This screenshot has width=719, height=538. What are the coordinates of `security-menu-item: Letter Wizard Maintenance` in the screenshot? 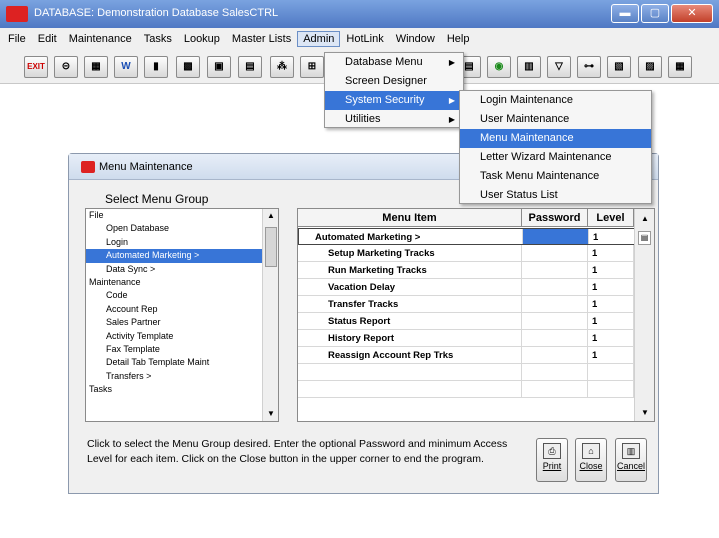 It's located at (555, 157).